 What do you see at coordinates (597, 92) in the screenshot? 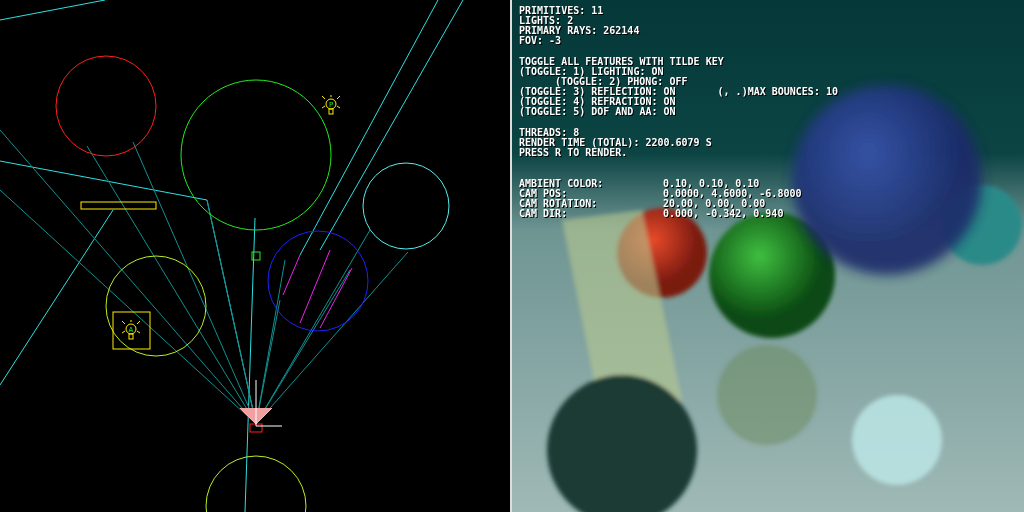
I see `info-text: (TOGGLE: 3) REFLECTION: ON` at bounding box center [597, 92].